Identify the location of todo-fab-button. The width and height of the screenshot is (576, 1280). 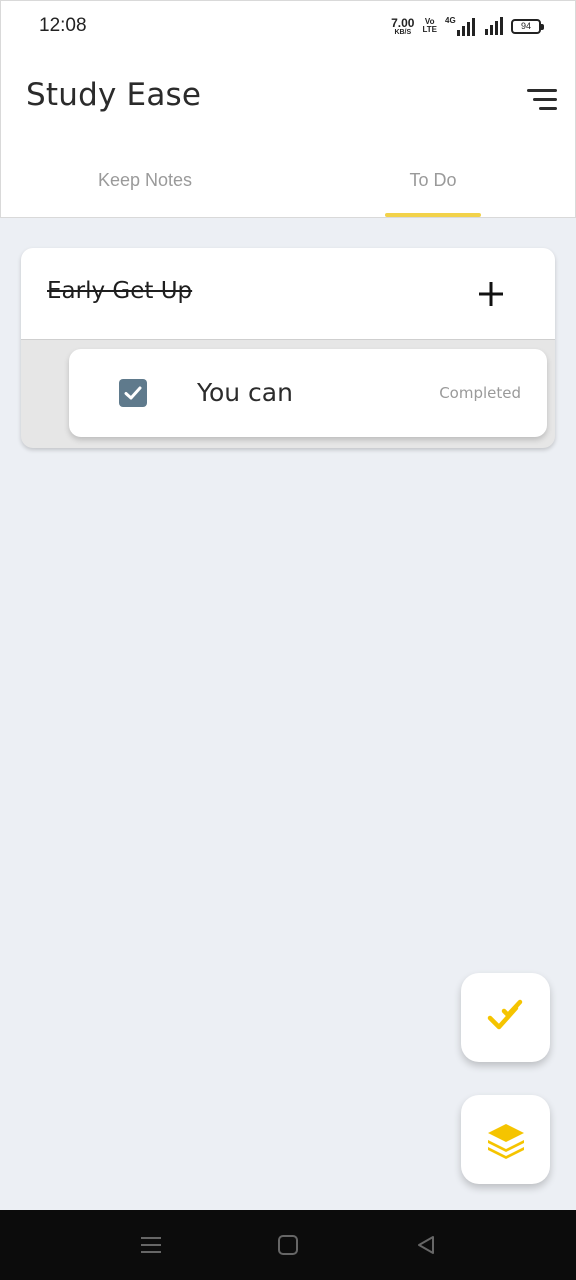
(505, 1017).